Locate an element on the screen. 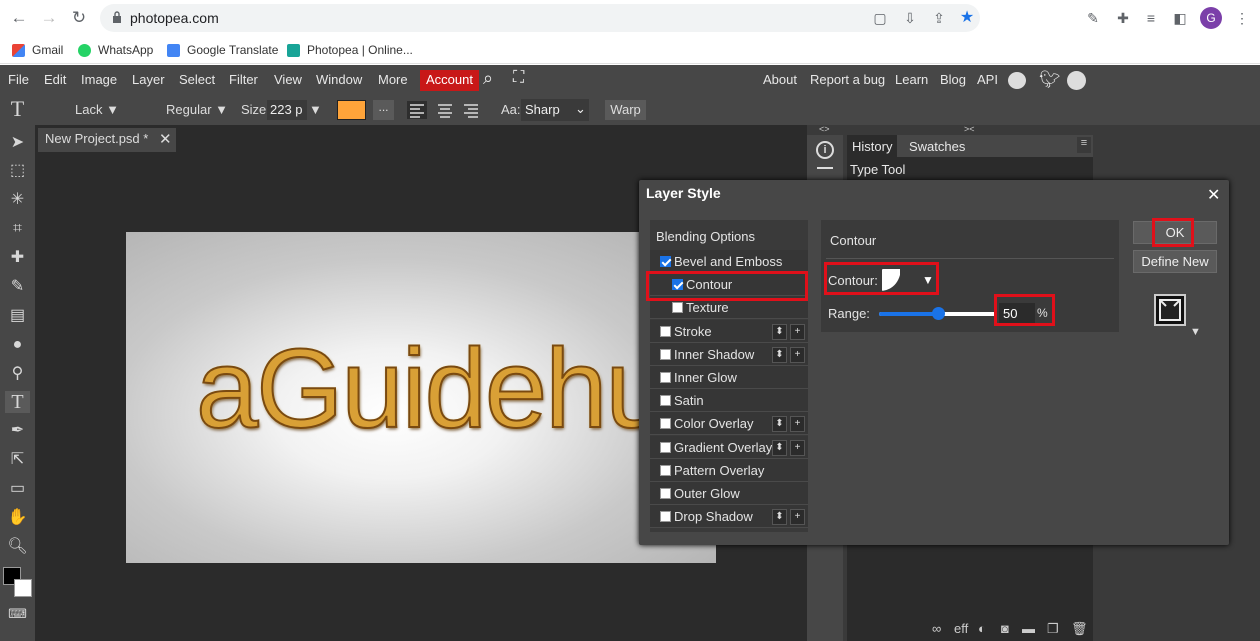  account-button: Account is located at coordinates (449, 80).